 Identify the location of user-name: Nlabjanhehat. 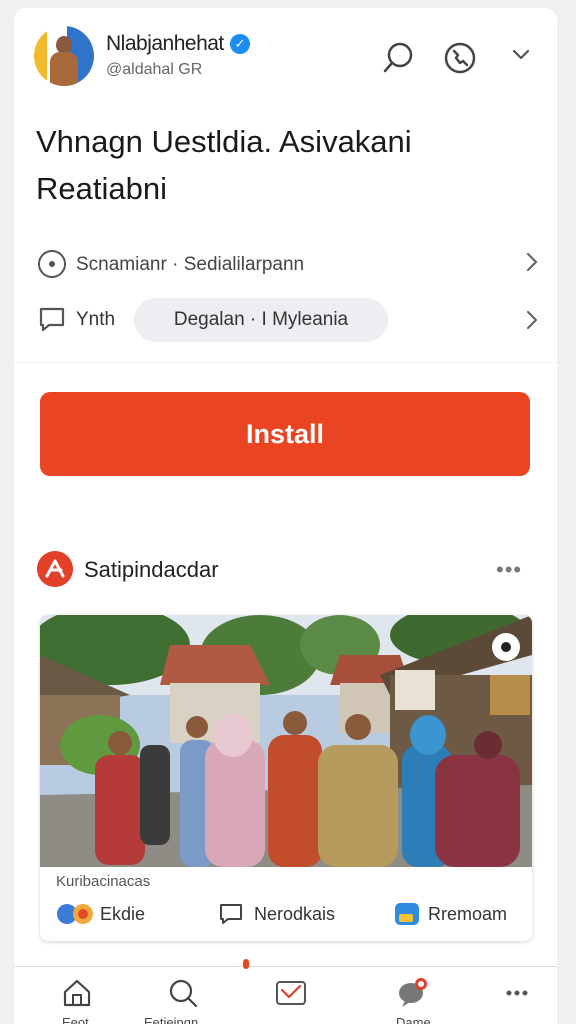
(165, 44).